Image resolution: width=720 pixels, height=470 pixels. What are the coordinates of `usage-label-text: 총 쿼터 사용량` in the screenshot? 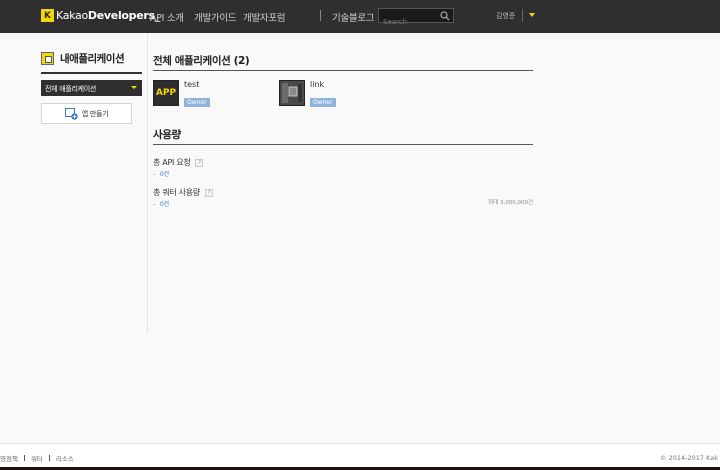 It's located at (176, 192).